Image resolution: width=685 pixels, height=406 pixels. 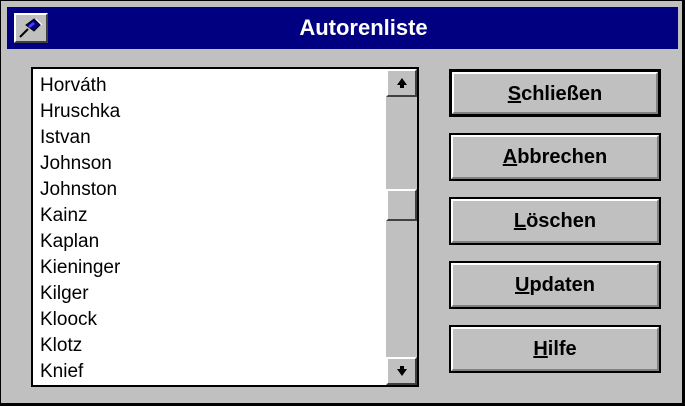 I want to click on arrow-up-icon, so click(x=401, y=83).